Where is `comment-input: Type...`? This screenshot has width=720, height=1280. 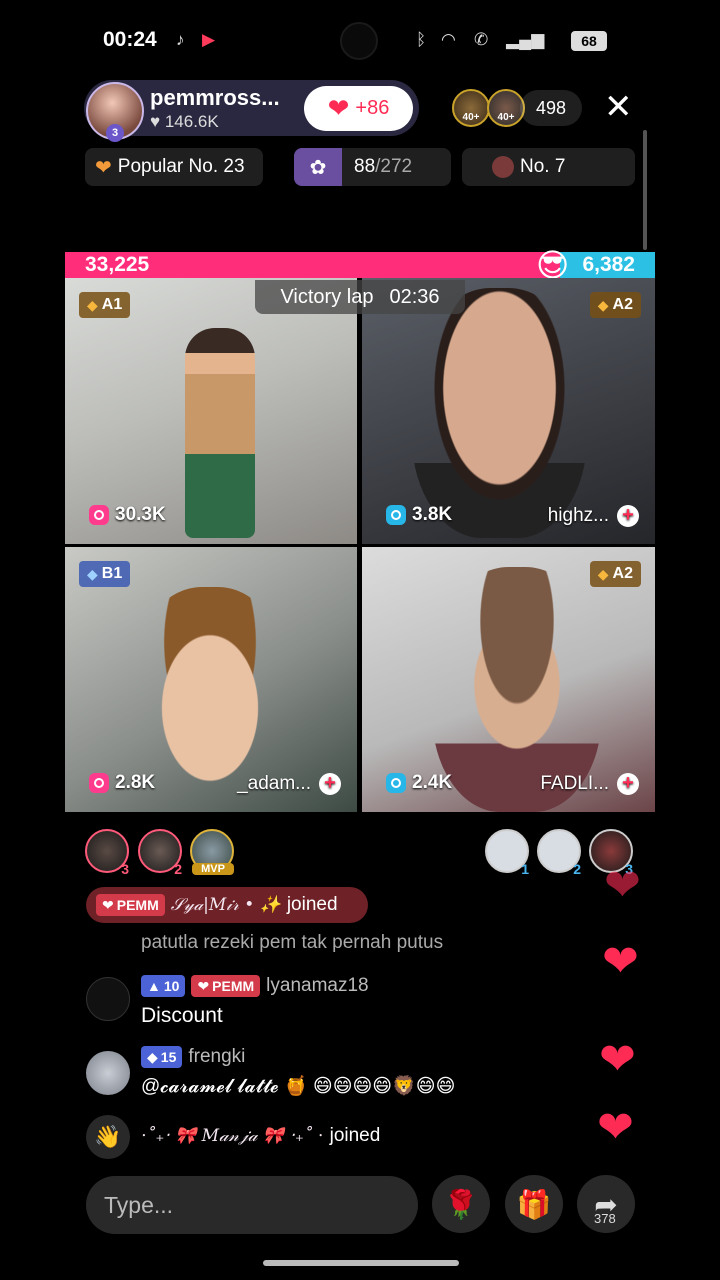
comment-input: Type... is located at coordinates (252, 1205).